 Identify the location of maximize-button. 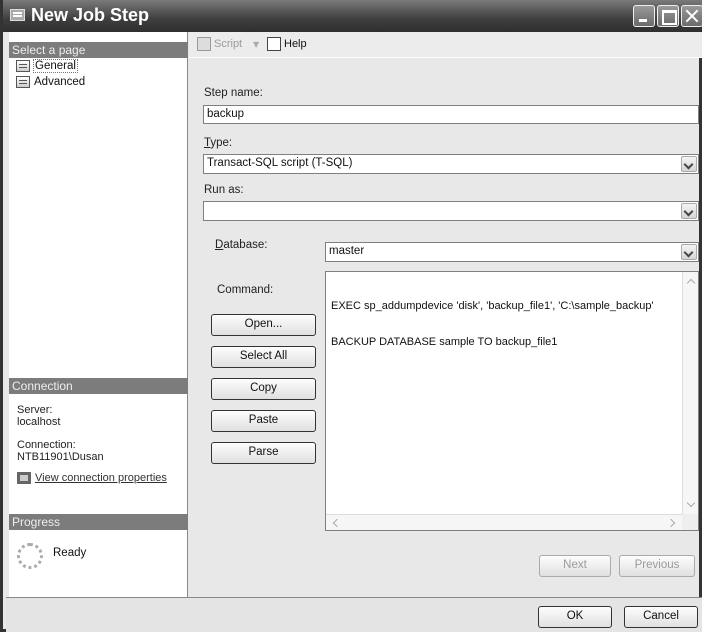
(668, 16).